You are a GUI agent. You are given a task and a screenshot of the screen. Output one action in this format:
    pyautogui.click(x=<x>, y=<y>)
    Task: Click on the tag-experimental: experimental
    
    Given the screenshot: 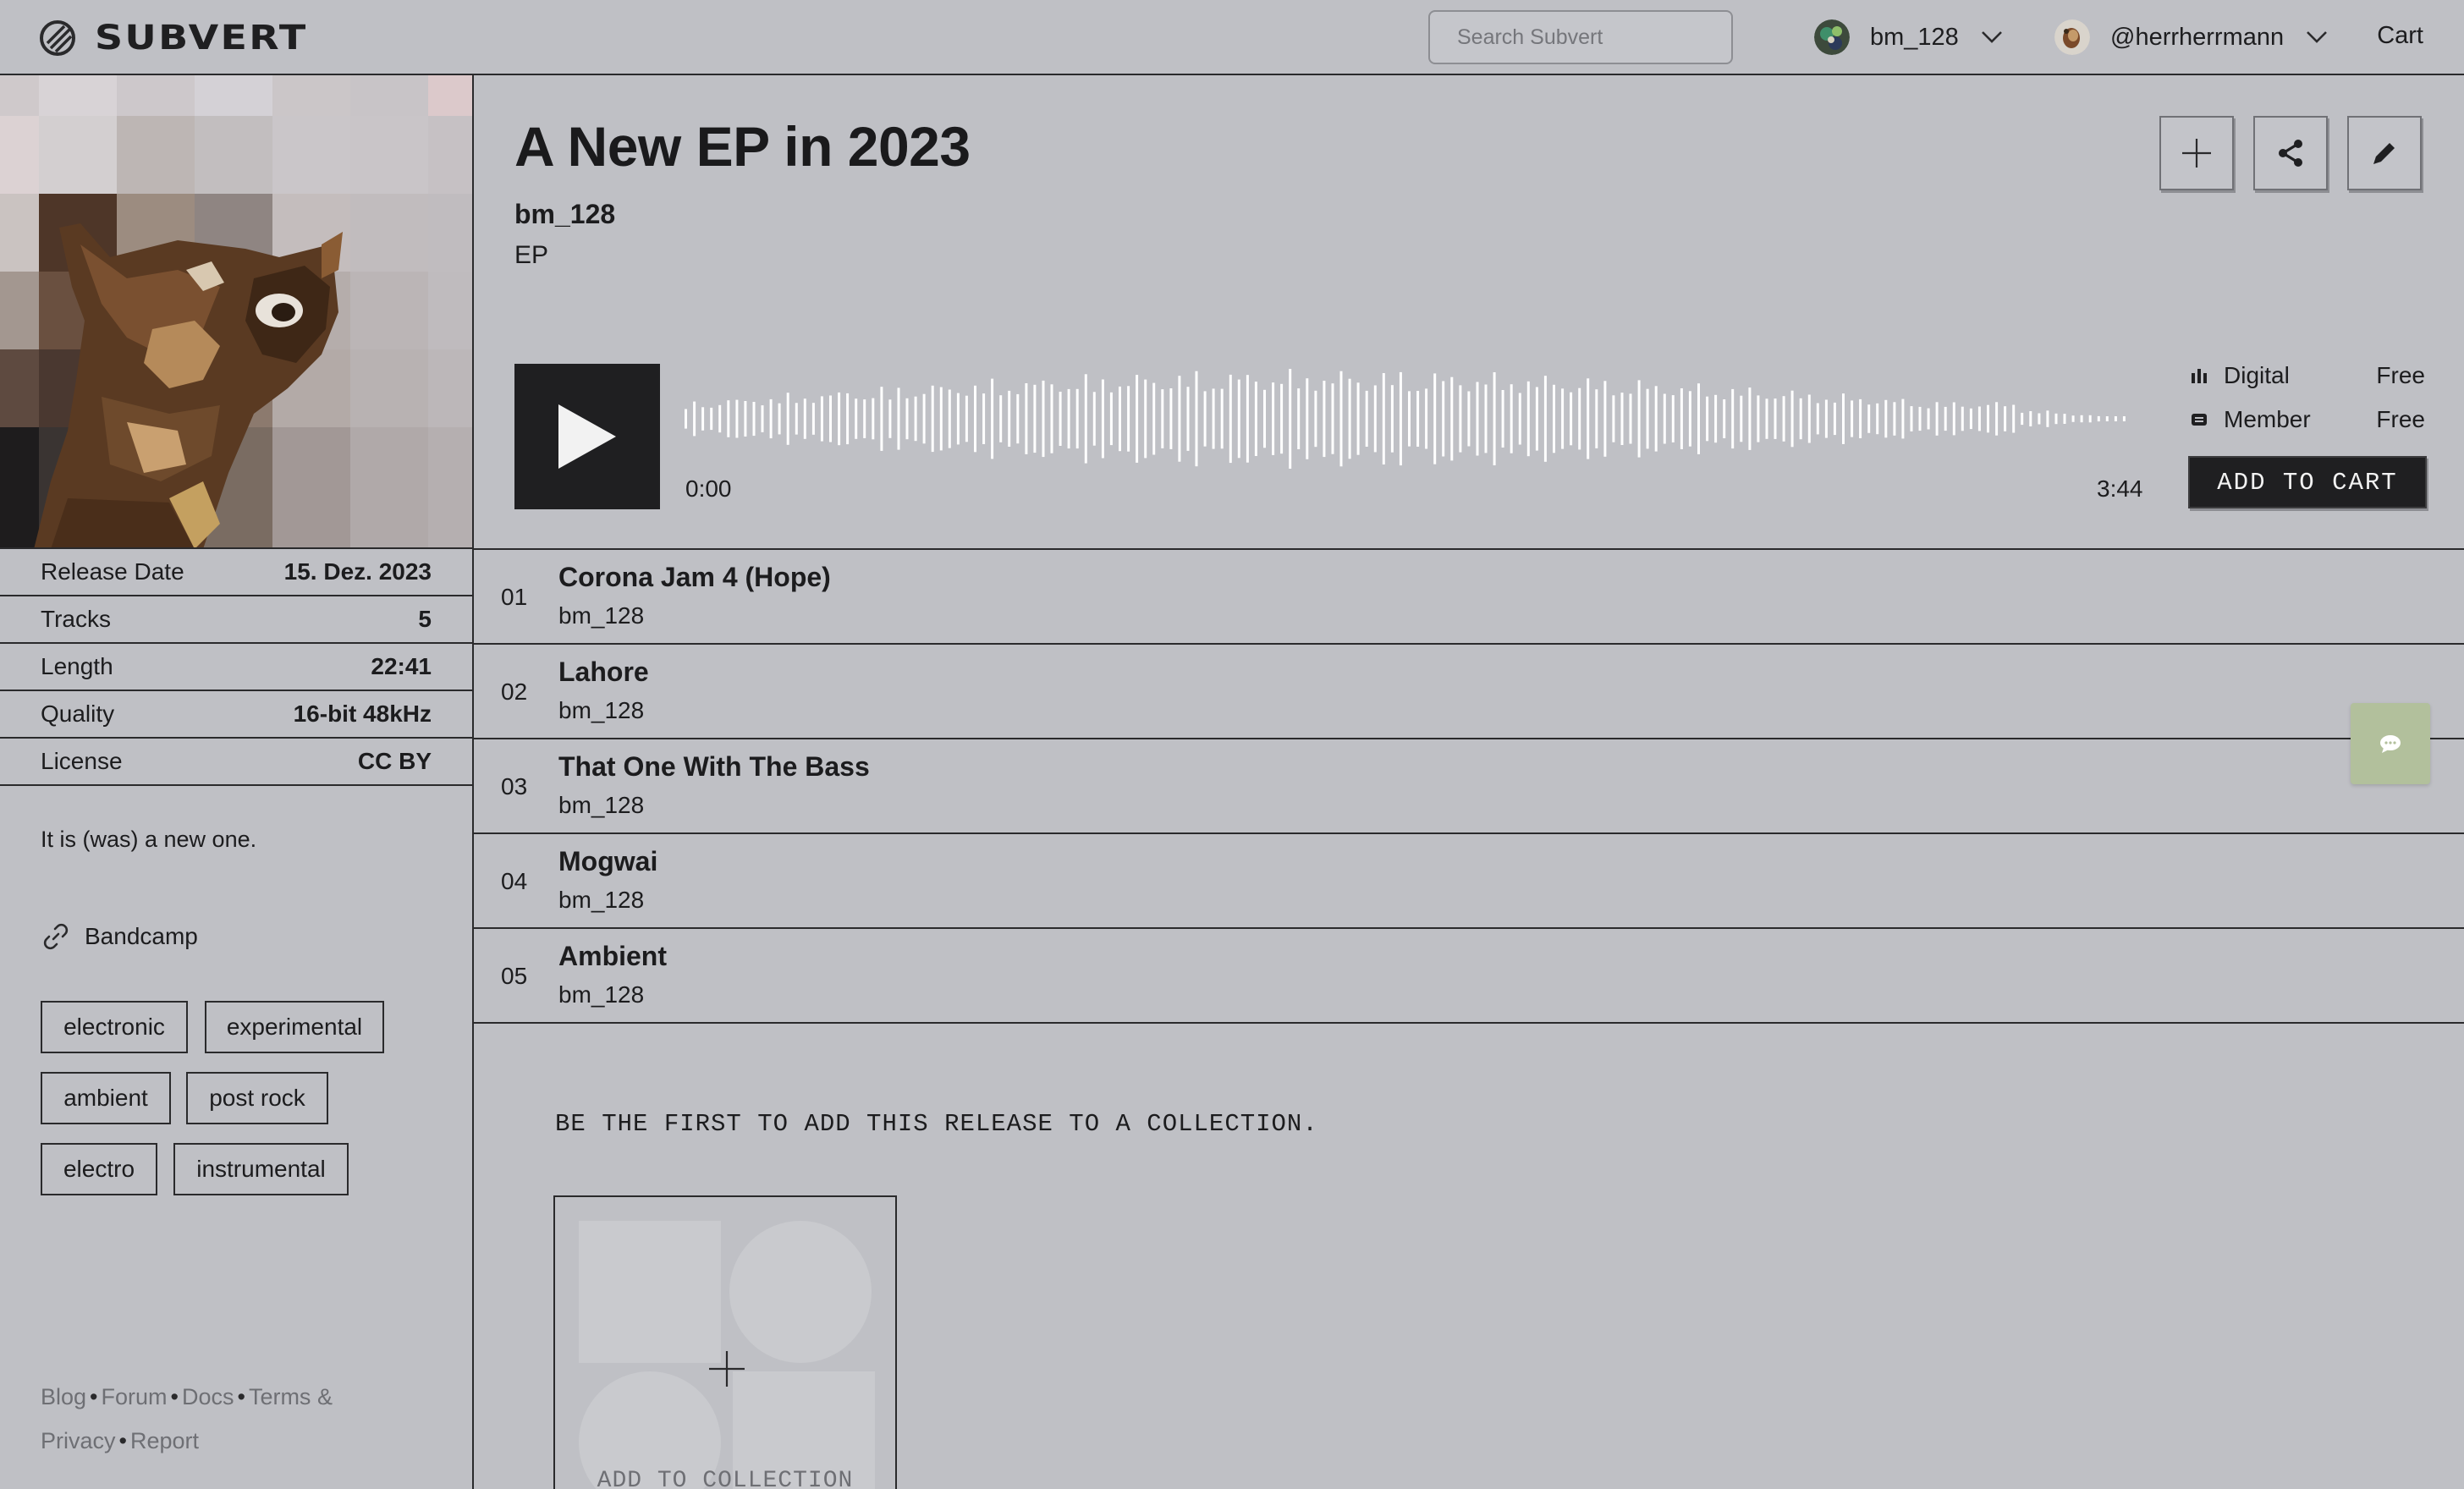 What is the action you would take?
    pyautogui.click(x=294, y=1027)
    